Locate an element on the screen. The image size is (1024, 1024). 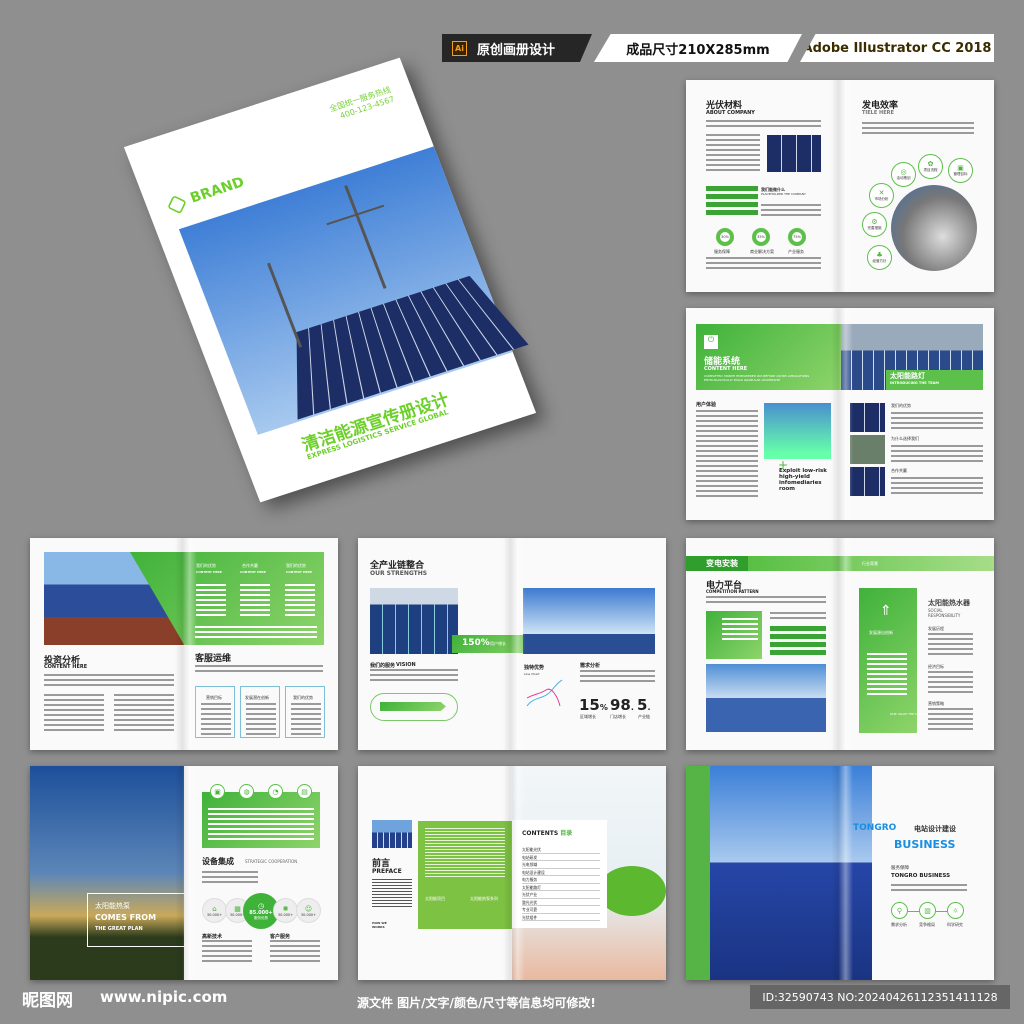
stat-value: 15% is located at coordinates (593, 705).